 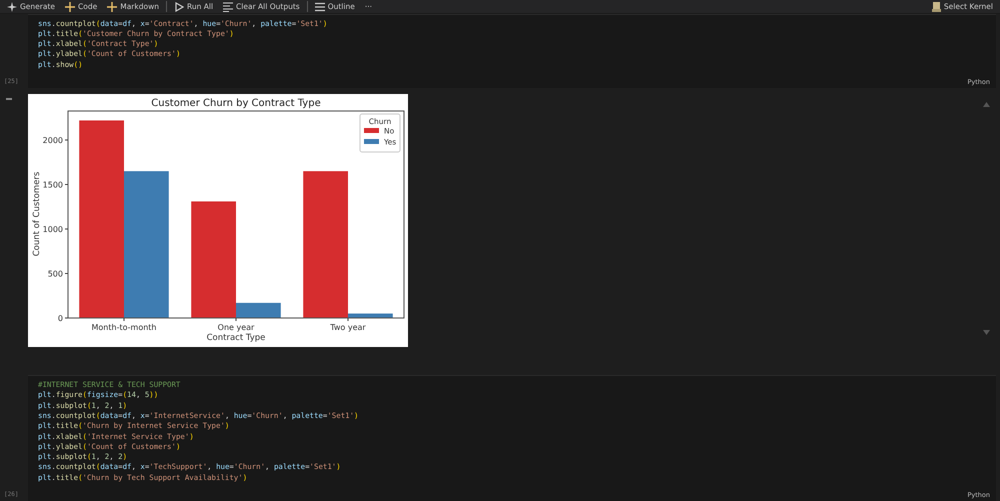 What do you see at coordinates (236, 327) in the screenshot?
I see `x-tick-label: One year` at bounding box center [236, 327].